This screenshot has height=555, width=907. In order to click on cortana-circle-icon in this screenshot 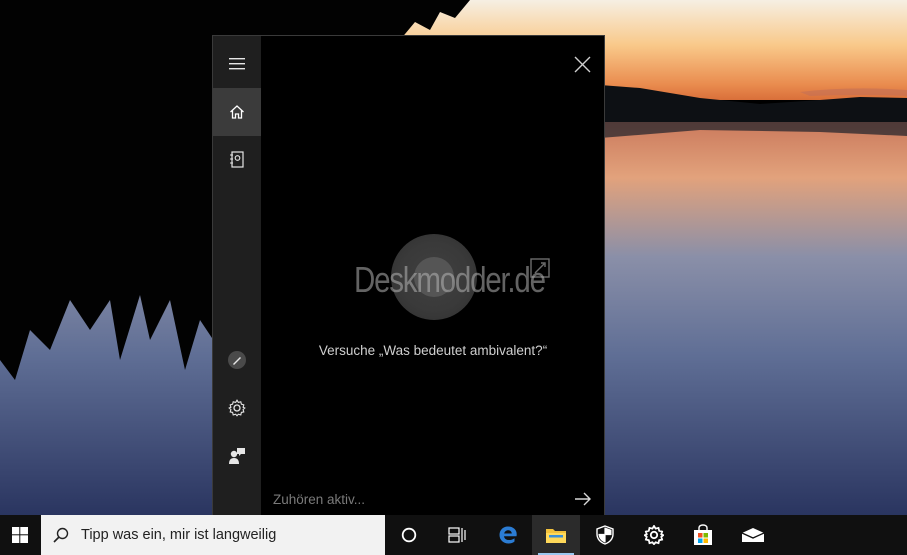, I will do `click(409, 535)`.